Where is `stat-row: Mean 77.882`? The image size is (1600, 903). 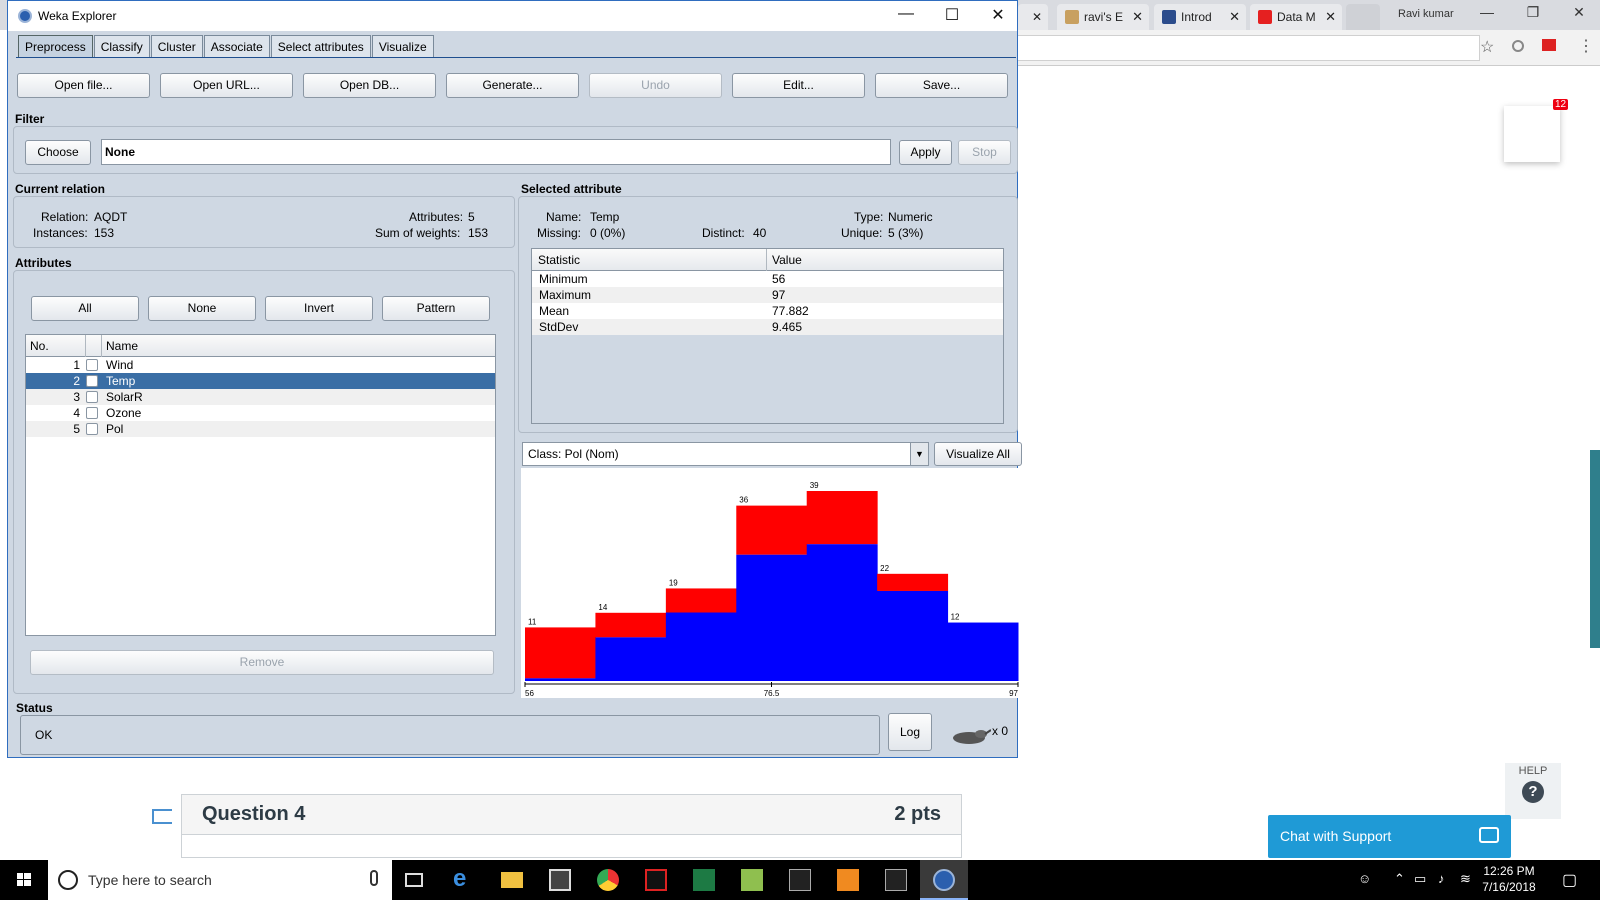 stat-row: Mean 77.882 is located at coordinates (767, 311).